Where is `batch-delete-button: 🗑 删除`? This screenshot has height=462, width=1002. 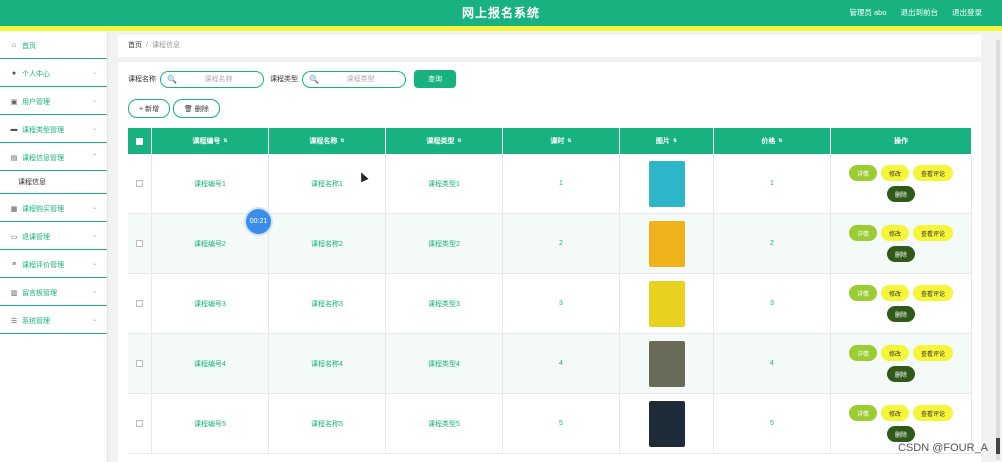
batch-delete-button: 🗑 删除 is located at coordinates (196, 108).